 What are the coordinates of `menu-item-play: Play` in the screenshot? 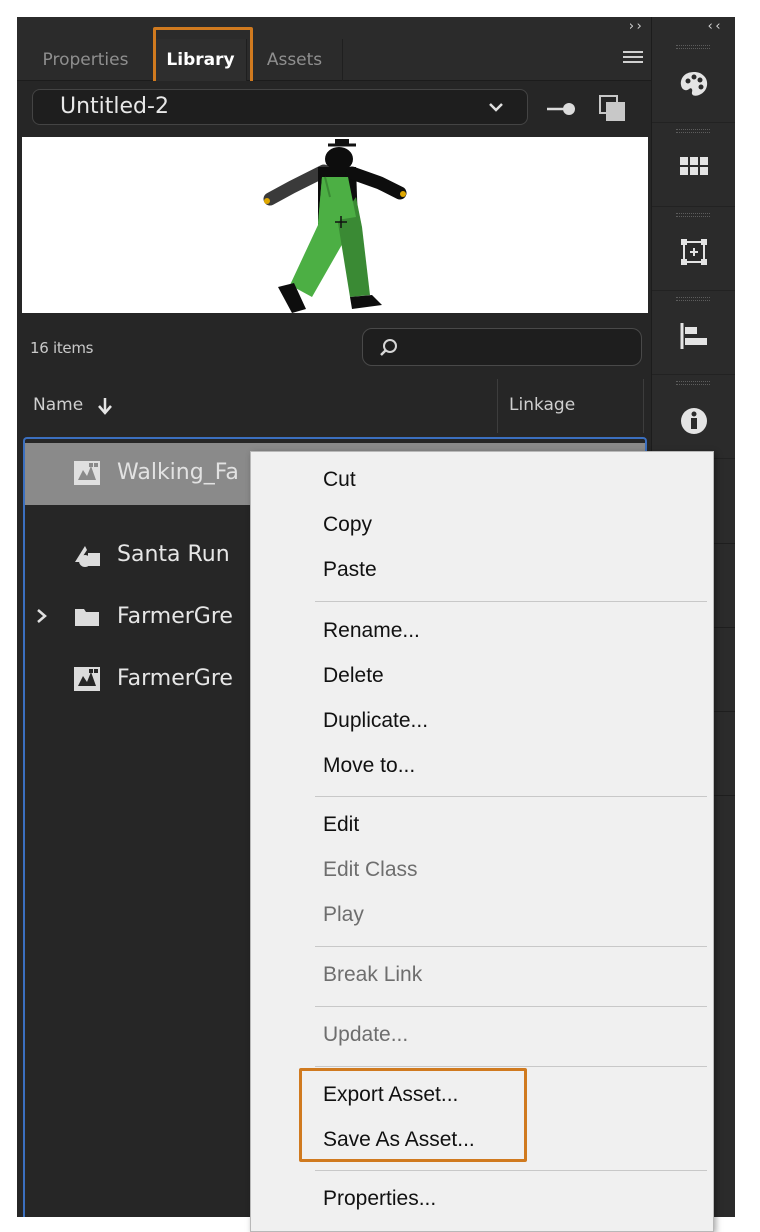 It's located at (343, 914).